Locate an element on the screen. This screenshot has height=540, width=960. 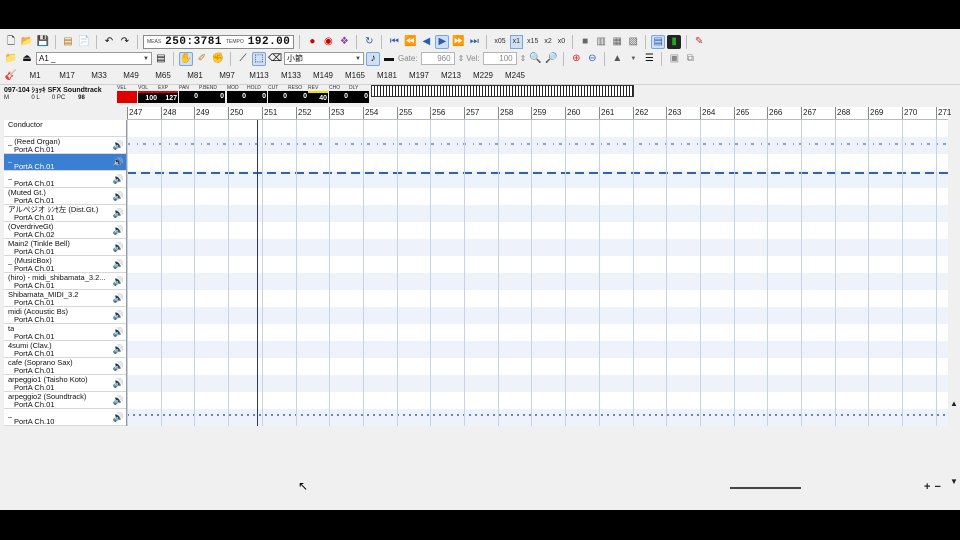
marker-tab: M197 is located at coordinates (419, 76).